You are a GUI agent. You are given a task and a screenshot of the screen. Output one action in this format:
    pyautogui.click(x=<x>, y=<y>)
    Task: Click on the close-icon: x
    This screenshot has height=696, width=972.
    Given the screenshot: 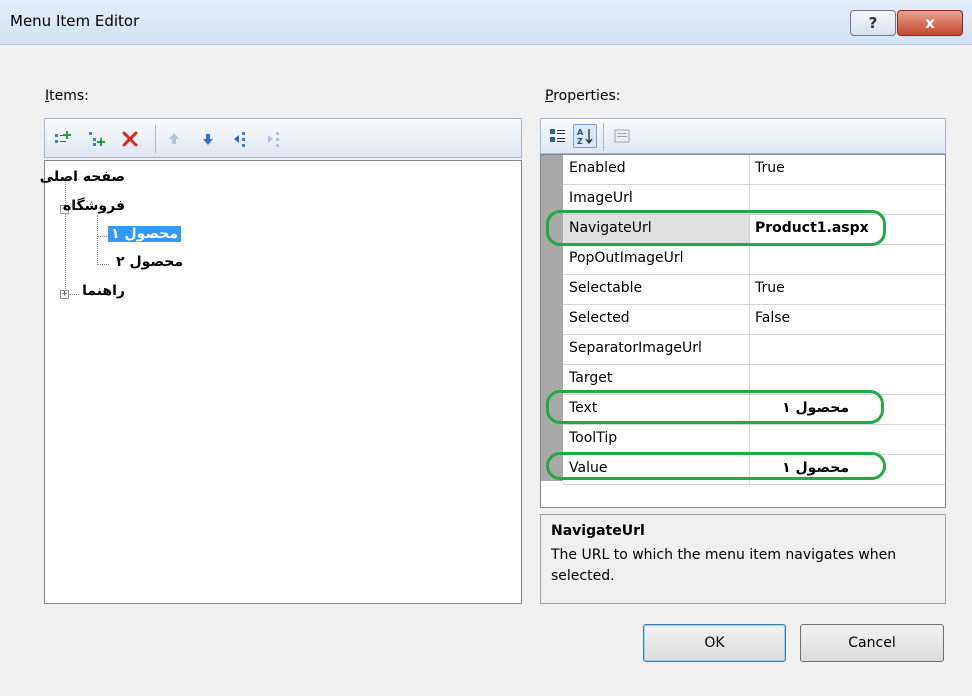 What is the action you would take?
    pyautogui.click(x=930, y=23)
    